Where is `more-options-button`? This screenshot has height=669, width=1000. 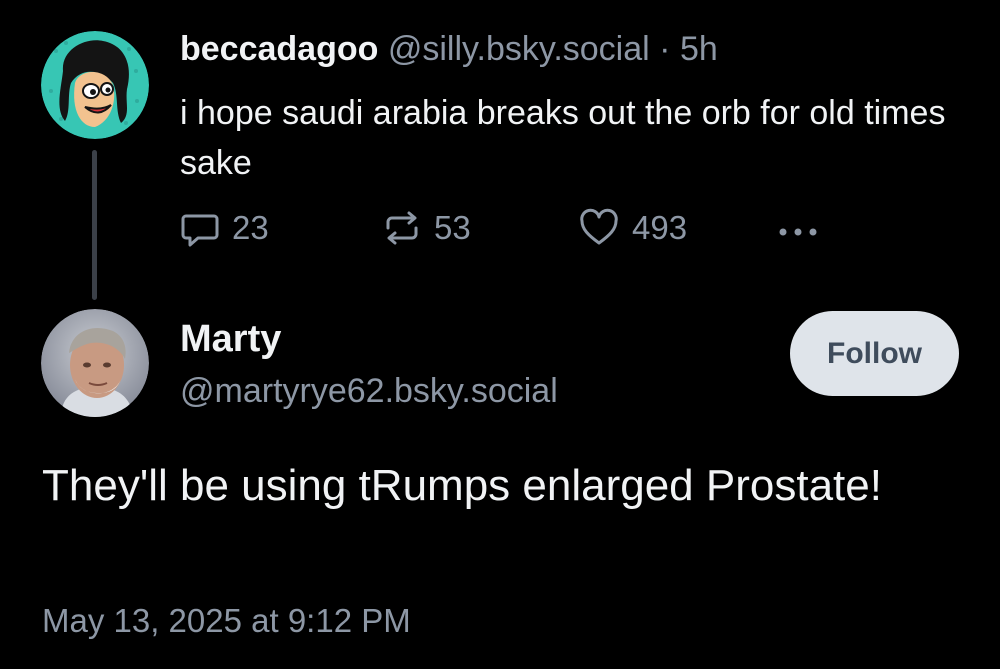 more-options-button is located at coordinates (798, 232).